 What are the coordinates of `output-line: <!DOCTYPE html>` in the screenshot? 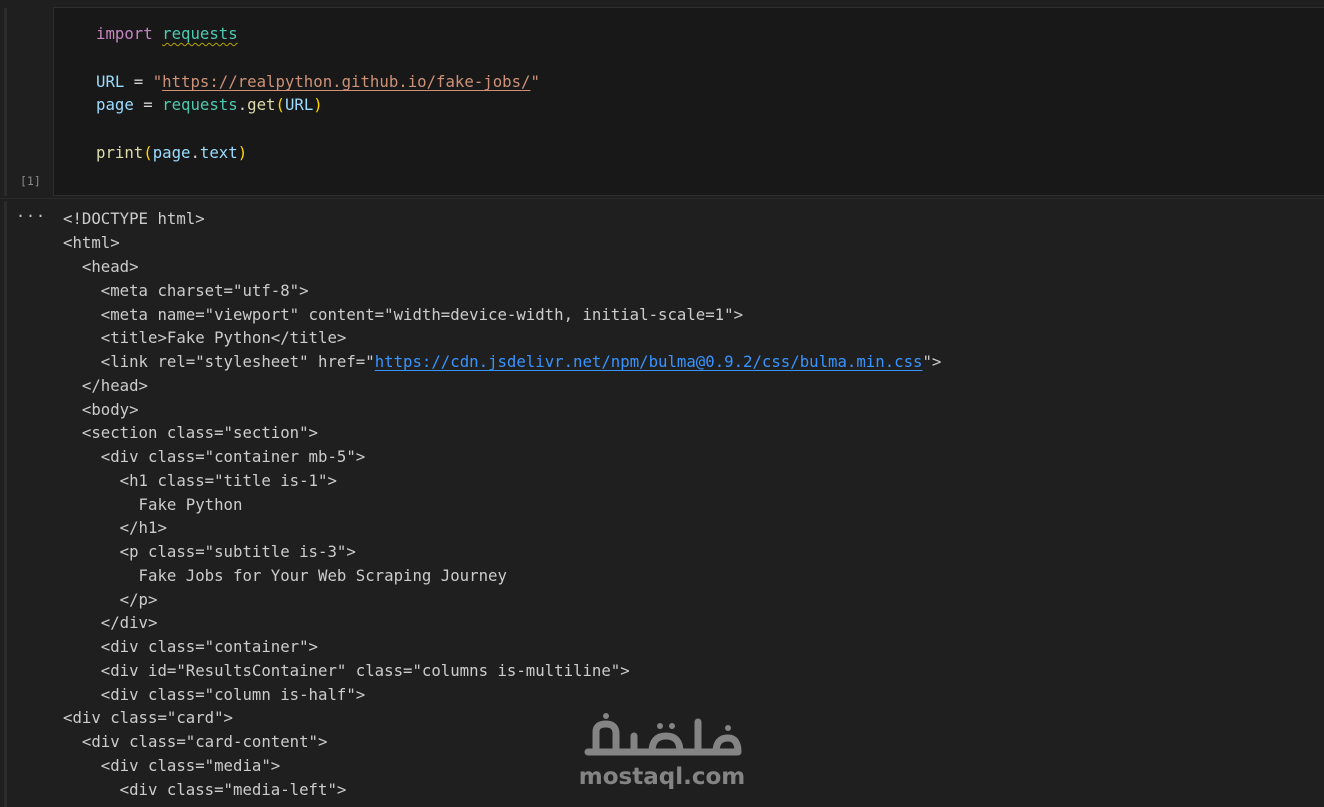 It's located at (134, 218).